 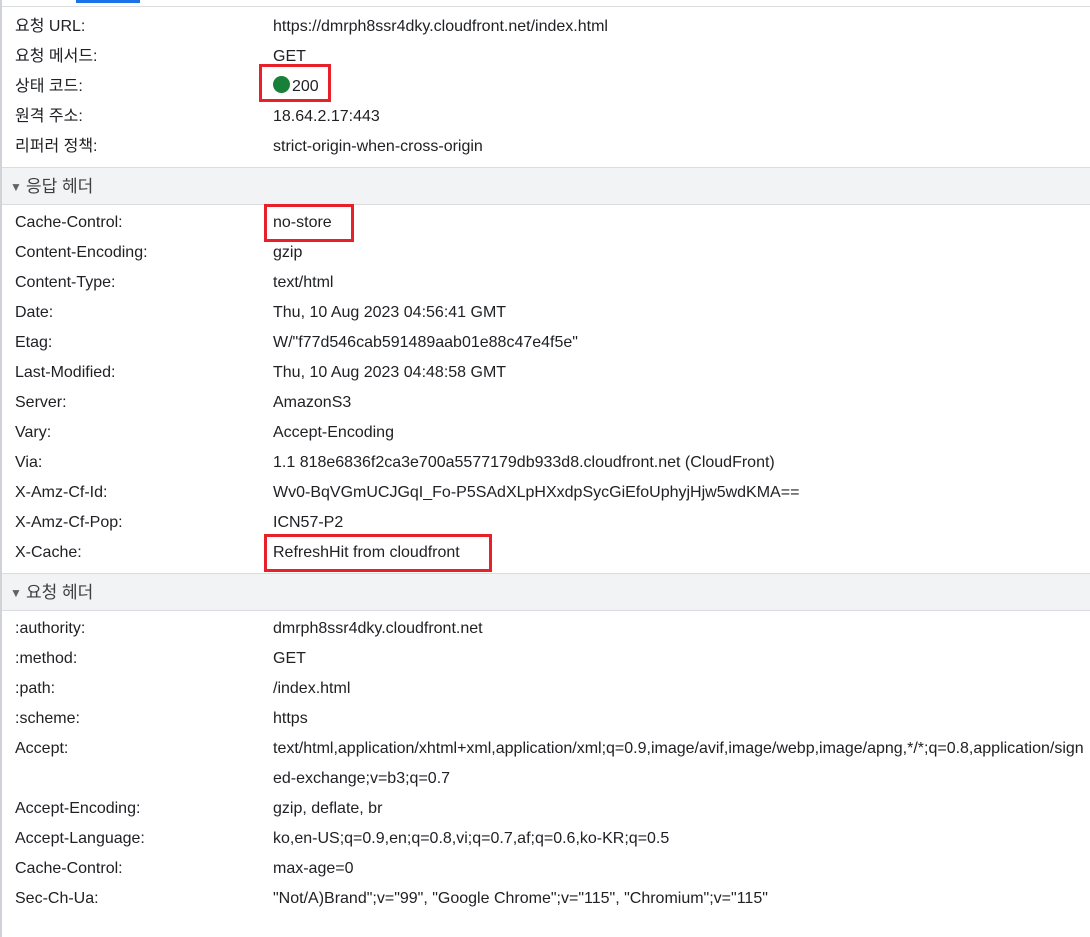 I want to click on request-header-row: :scheme: https, so click(x=546, y=719).